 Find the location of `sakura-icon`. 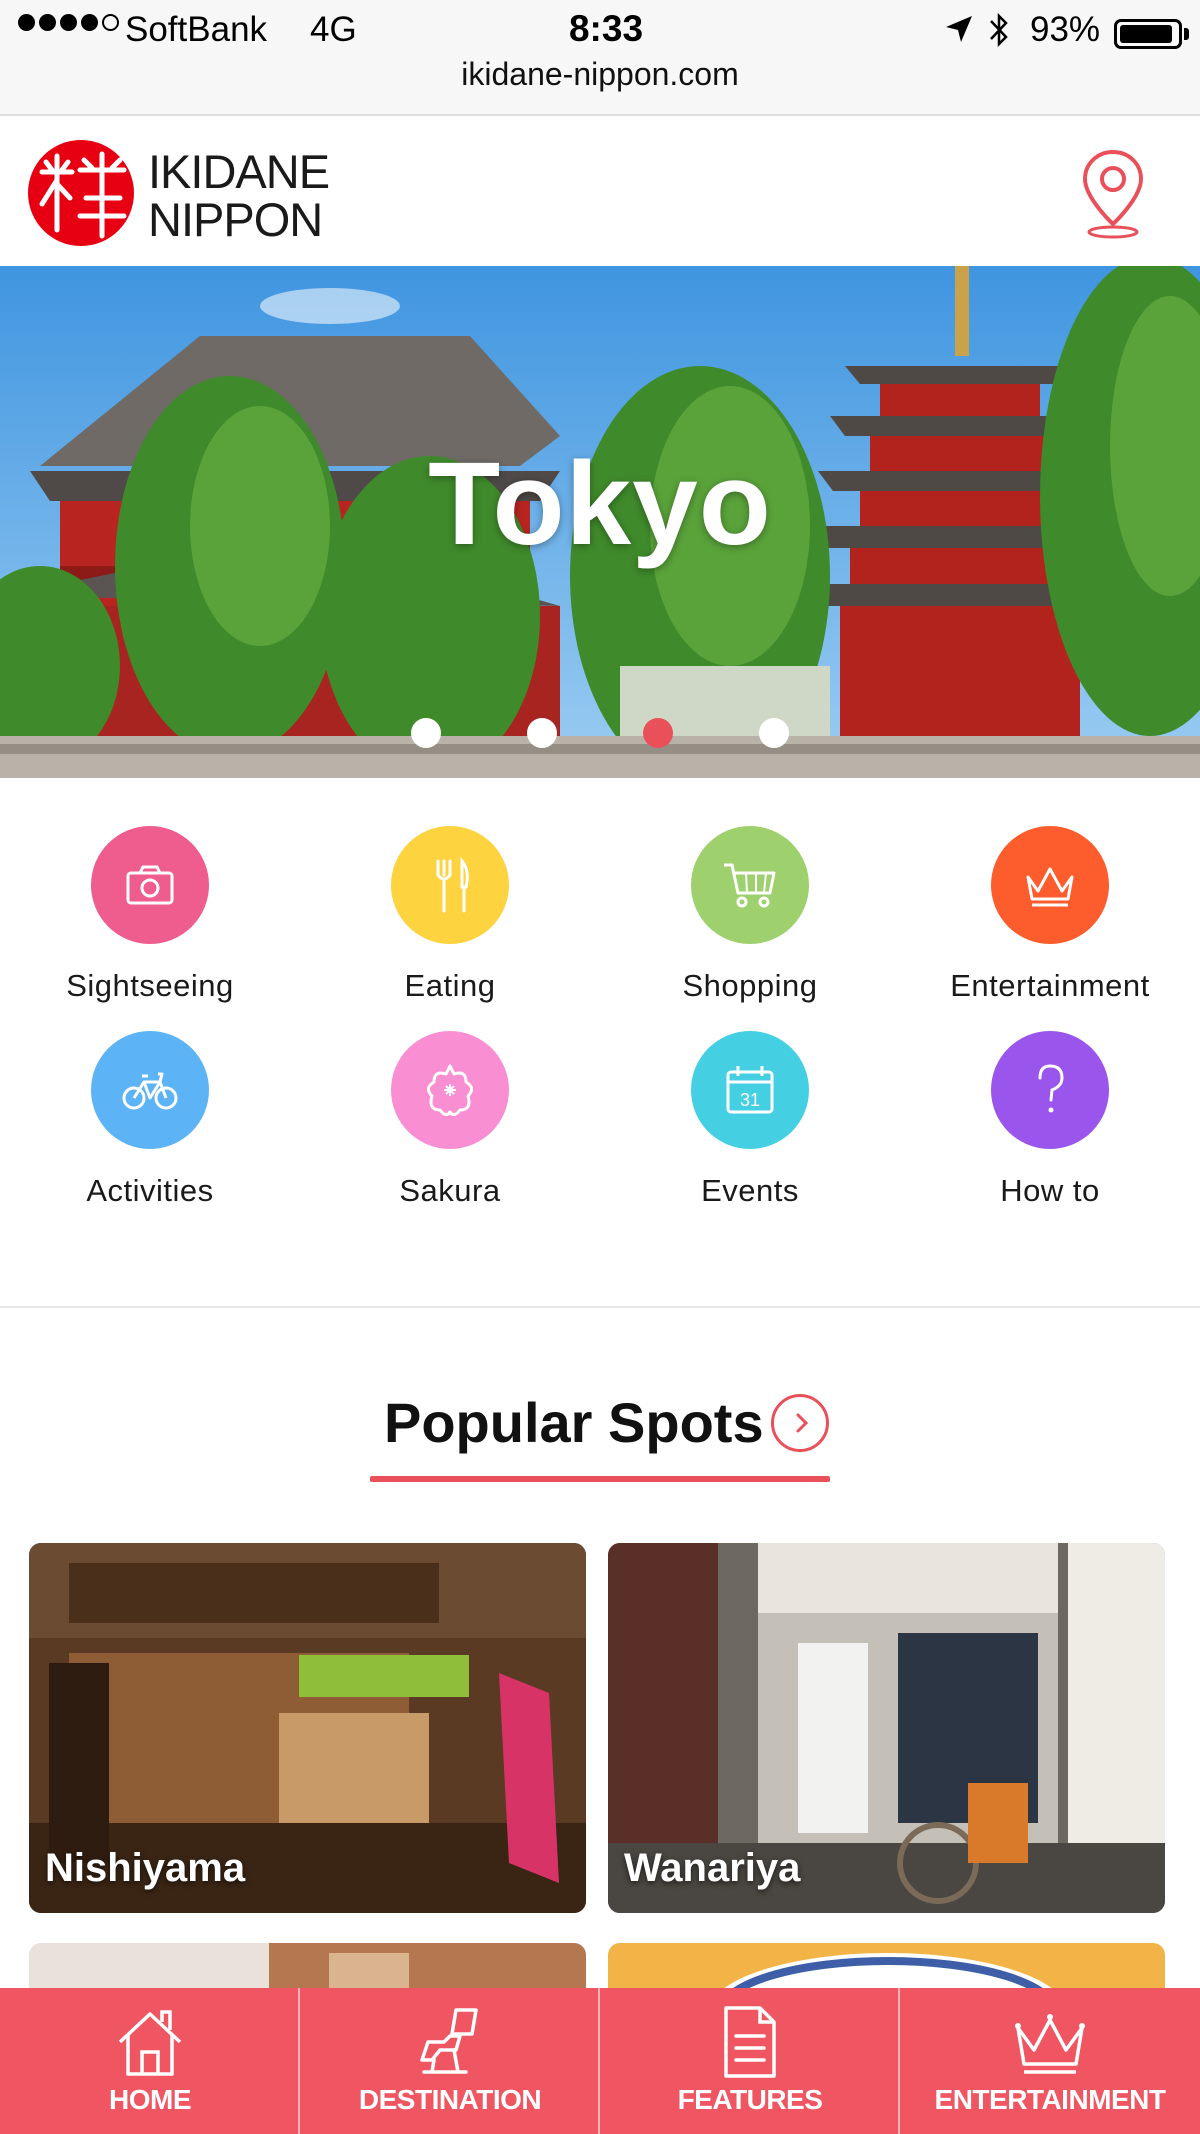

sakura-icon is located at coordinates (450, 1090).